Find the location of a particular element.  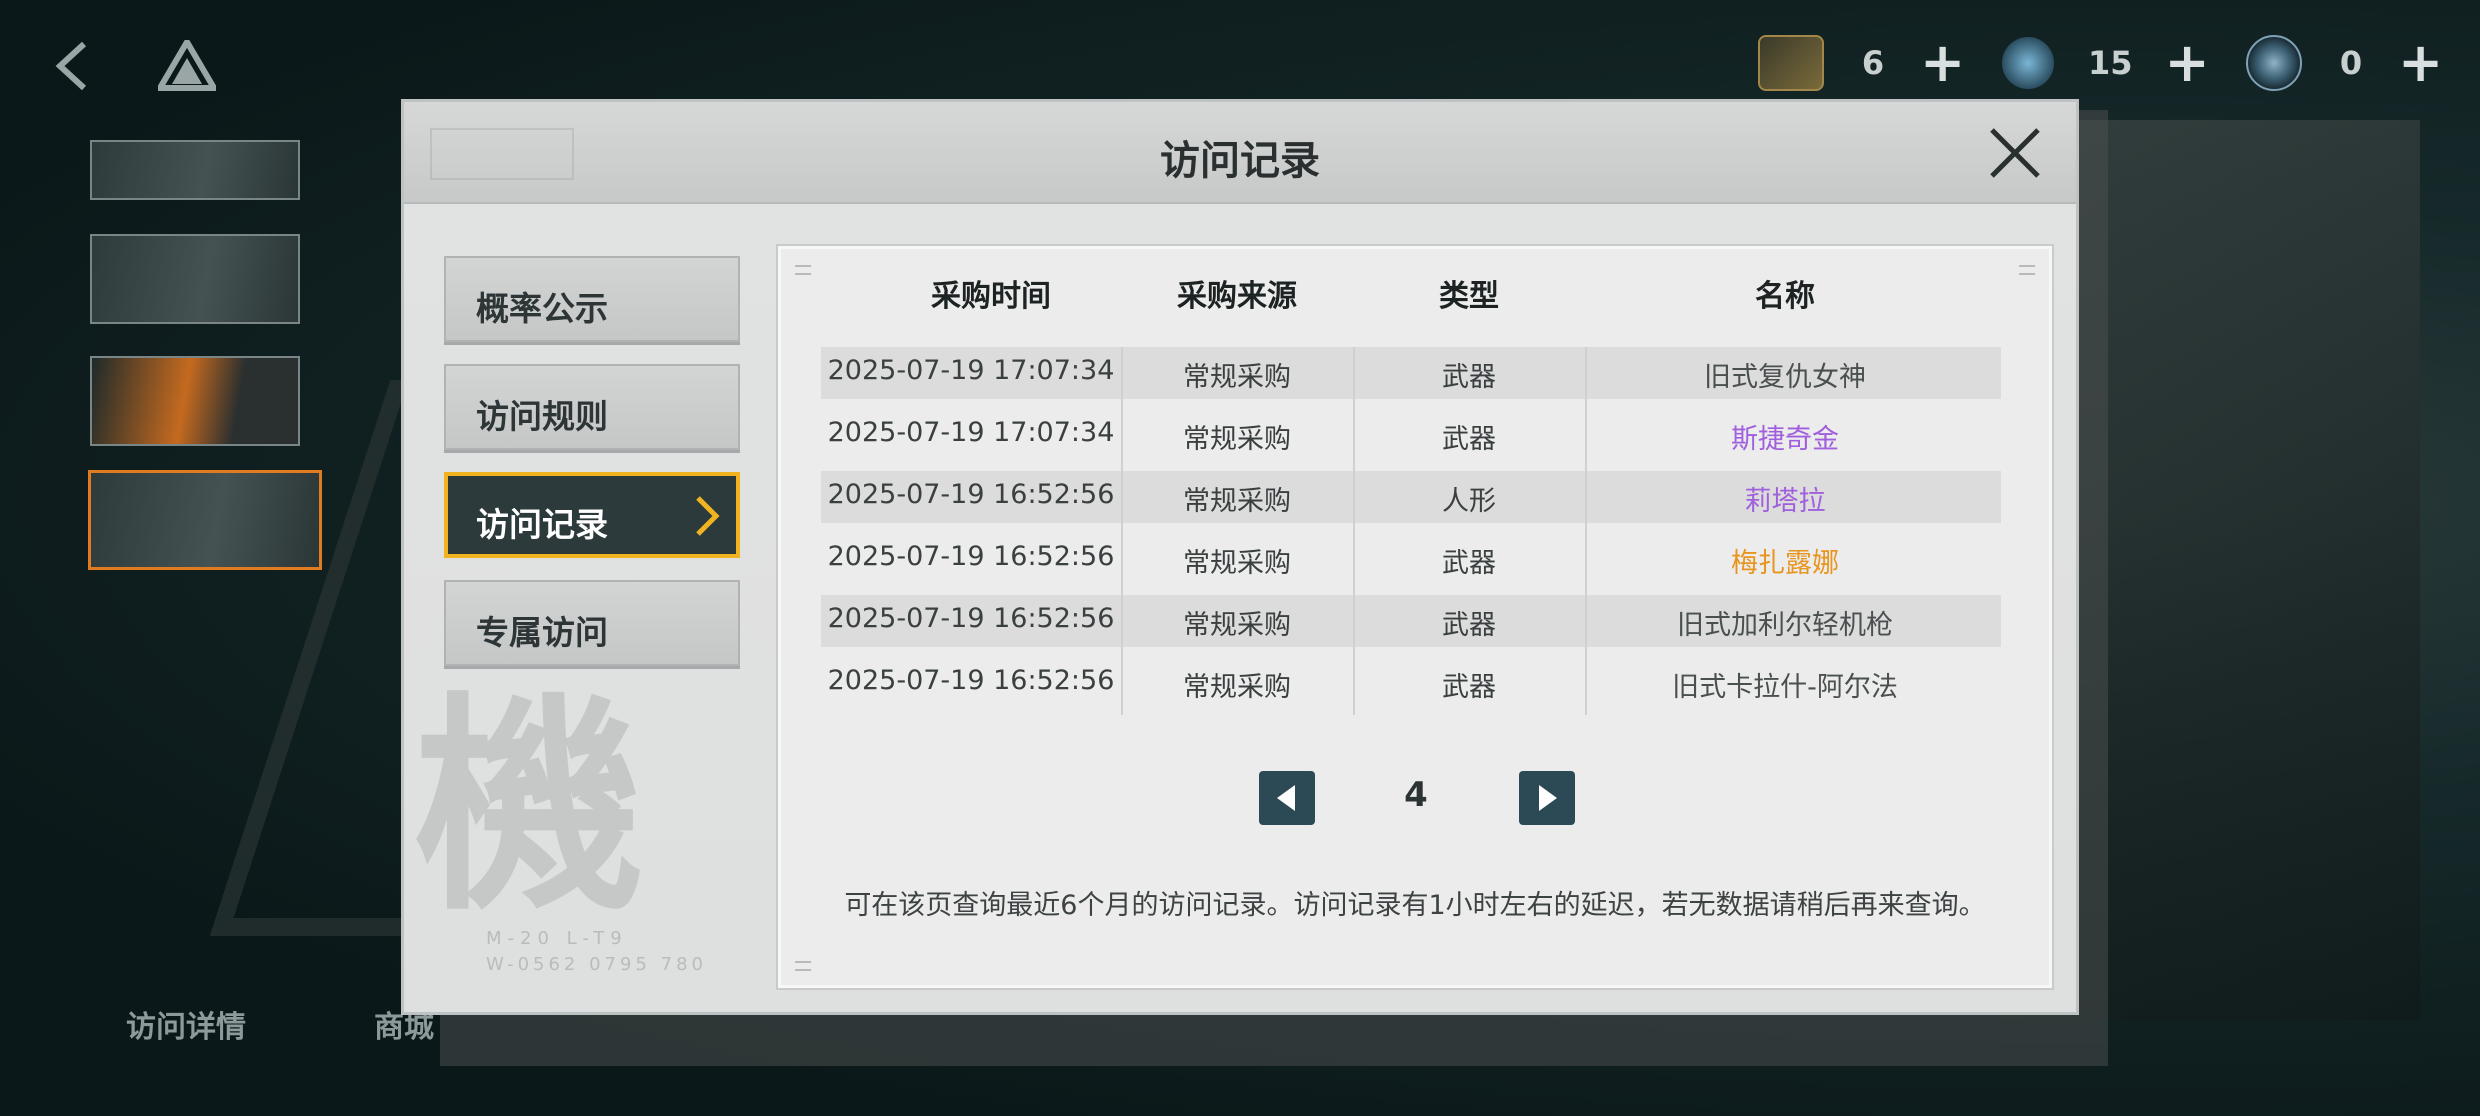

table-row: 2025-07-19 16:52:56 常规采购 武器 梅扎露娜 is located at coordinates (1411, 559).